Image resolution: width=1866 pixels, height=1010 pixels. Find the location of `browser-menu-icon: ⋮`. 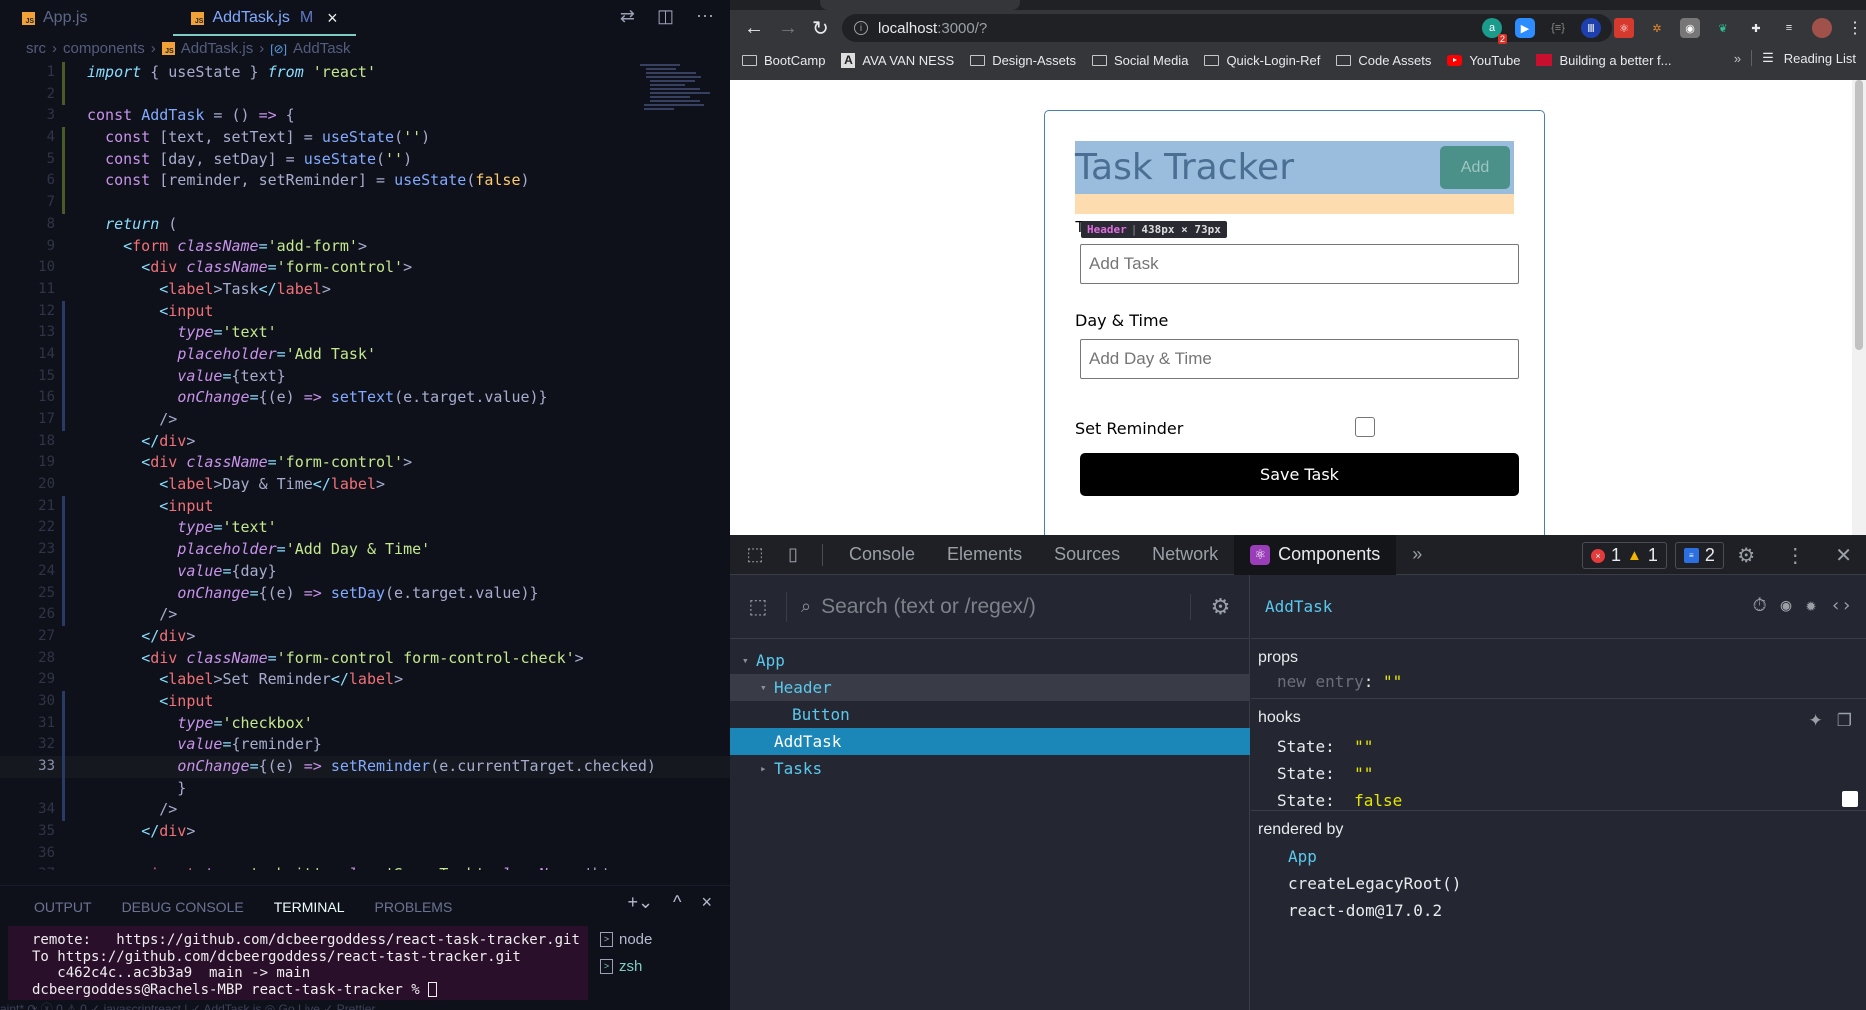

browser-menu-icon: ⋮ is located at coordinates (1855, 28).